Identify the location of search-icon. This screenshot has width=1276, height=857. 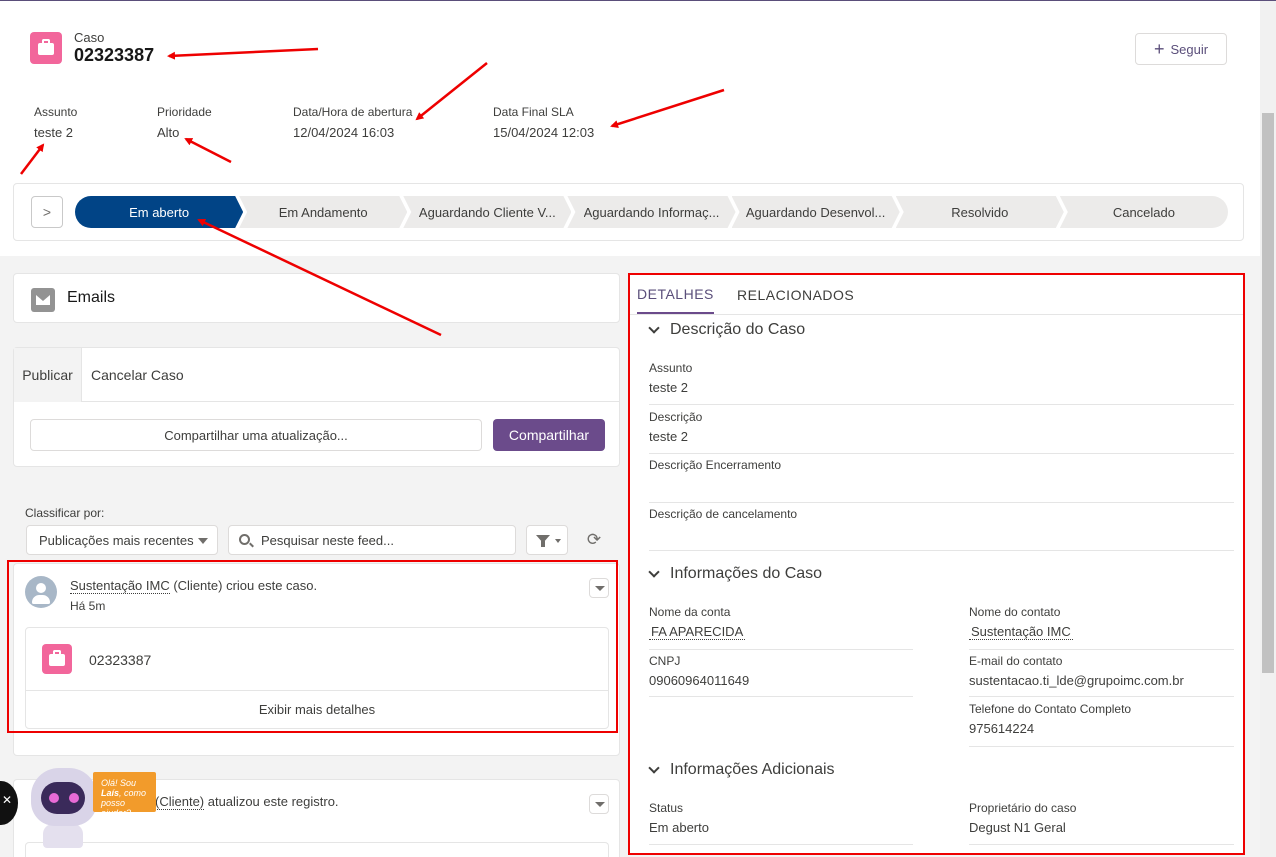
(244, 539).